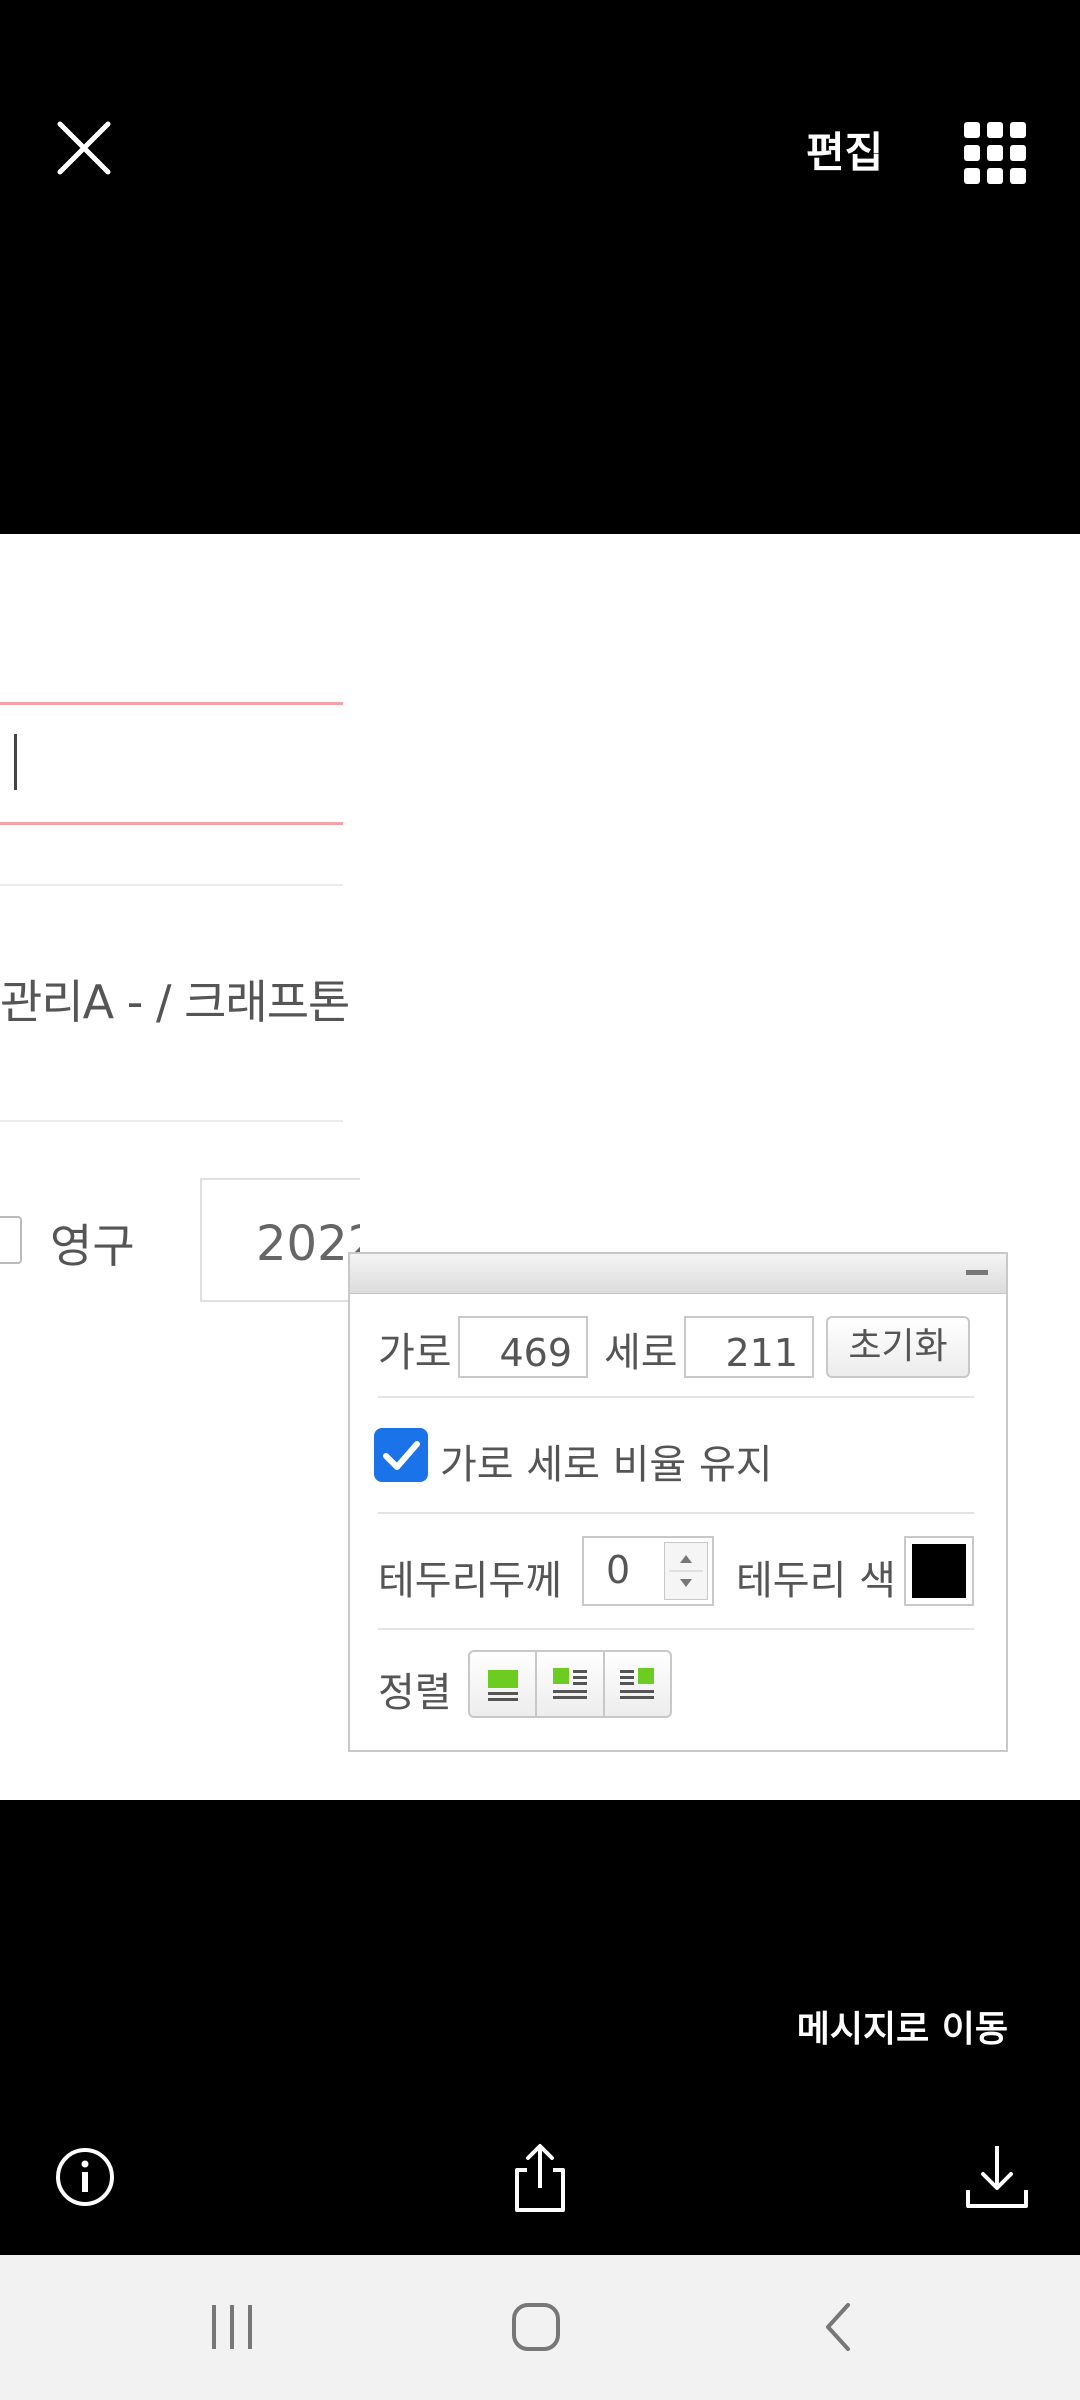 The height and width of the screenshot is (2400, 1080). I want to click on date-value: 2022, so click(308, 1244).